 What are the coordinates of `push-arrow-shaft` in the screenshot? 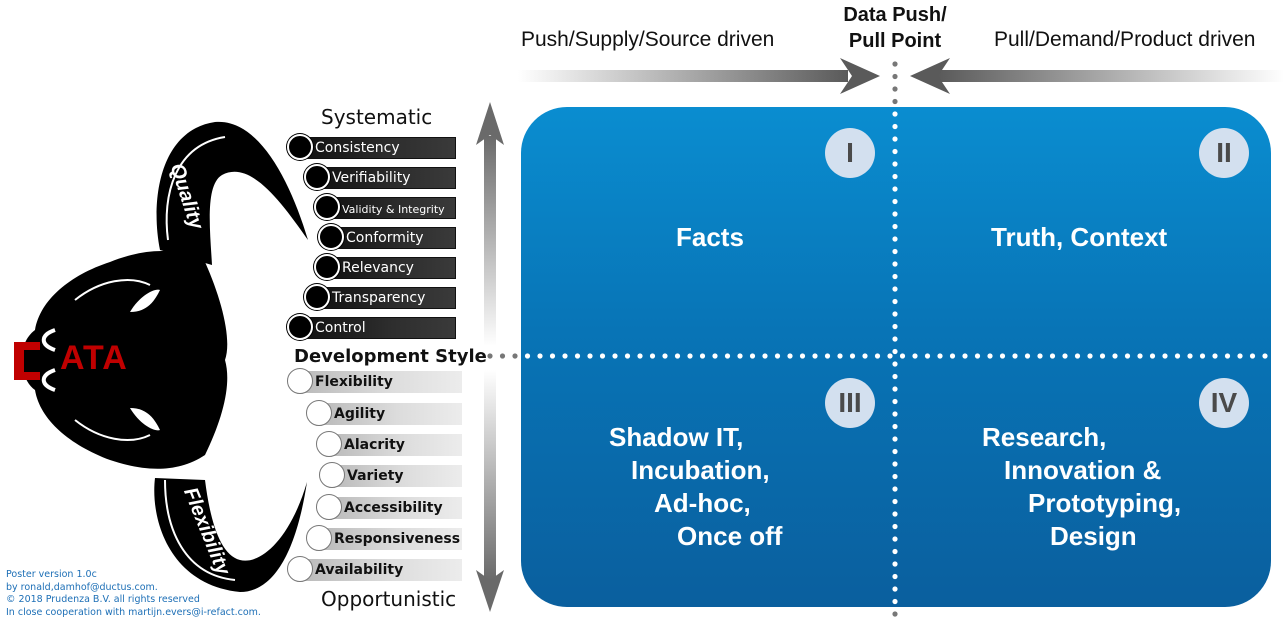 It's located at (683, 76).